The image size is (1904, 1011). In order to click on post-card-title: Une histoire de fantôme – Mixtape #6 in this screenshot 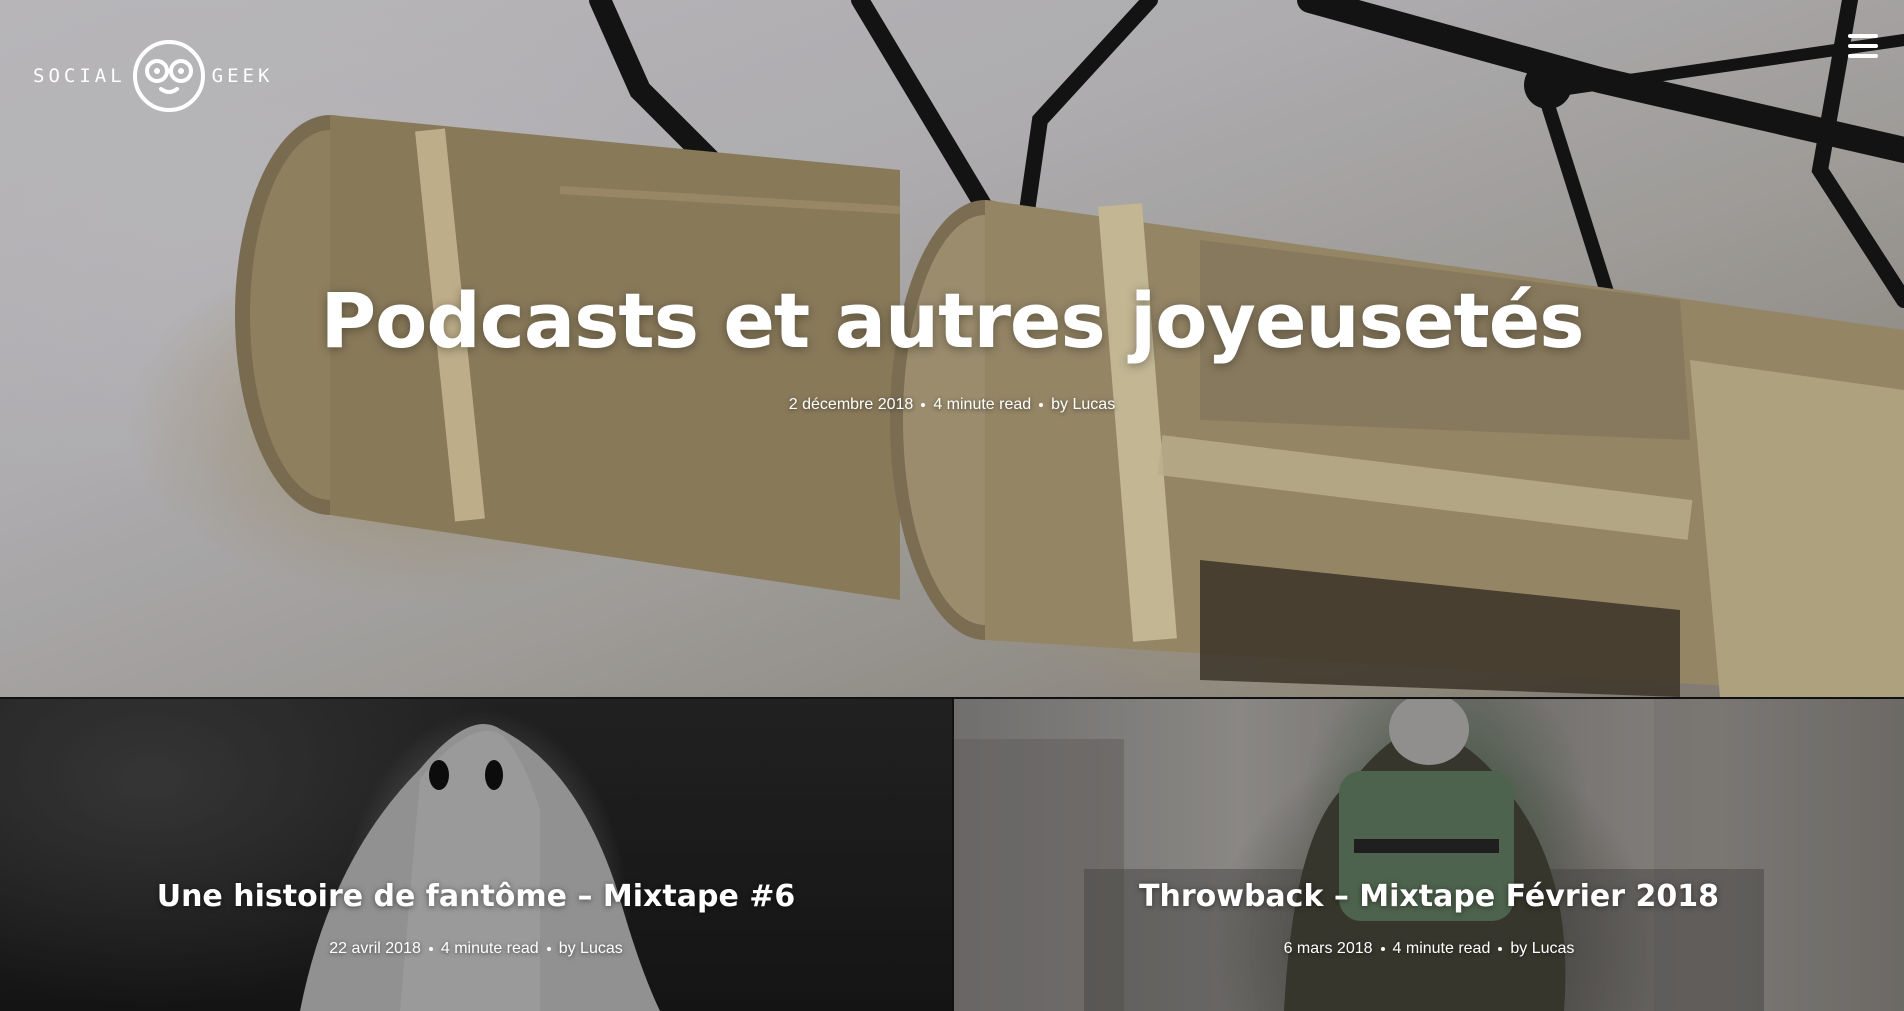, I will do `click(476, 896)`.